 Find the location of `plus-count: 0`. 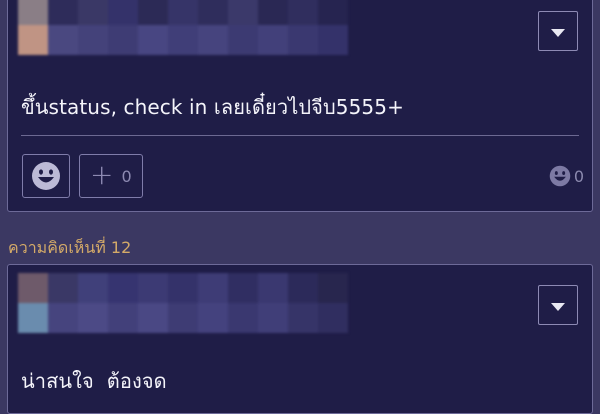

plus-count: 0 is located at coordinates (126, 176).